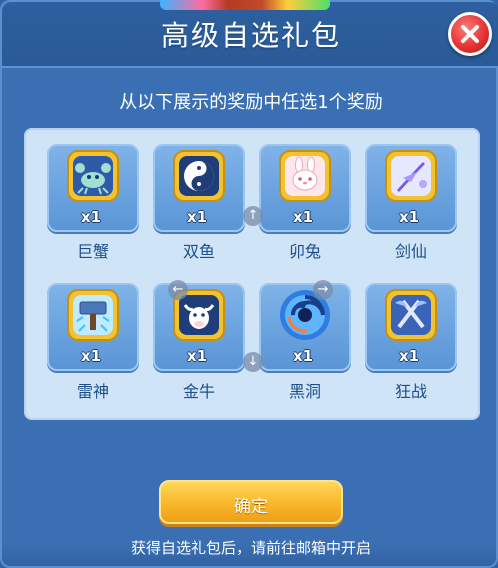 The height and width of the screenshot is (568, 498). I want to click on arrow-up-icon: ↑, so click(253, 216).